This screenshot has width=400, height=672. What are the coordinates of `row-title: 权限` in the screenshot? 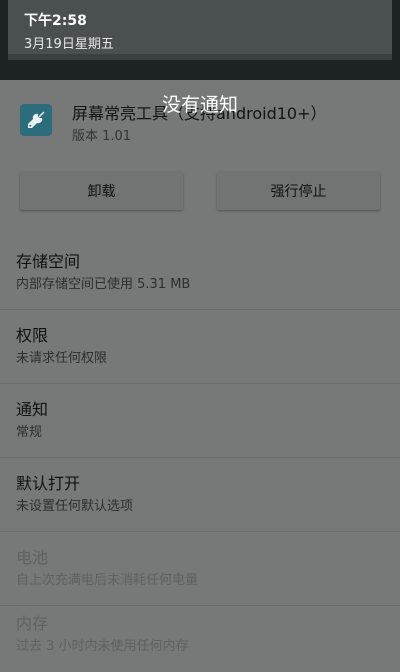 It's located at (32, 335).